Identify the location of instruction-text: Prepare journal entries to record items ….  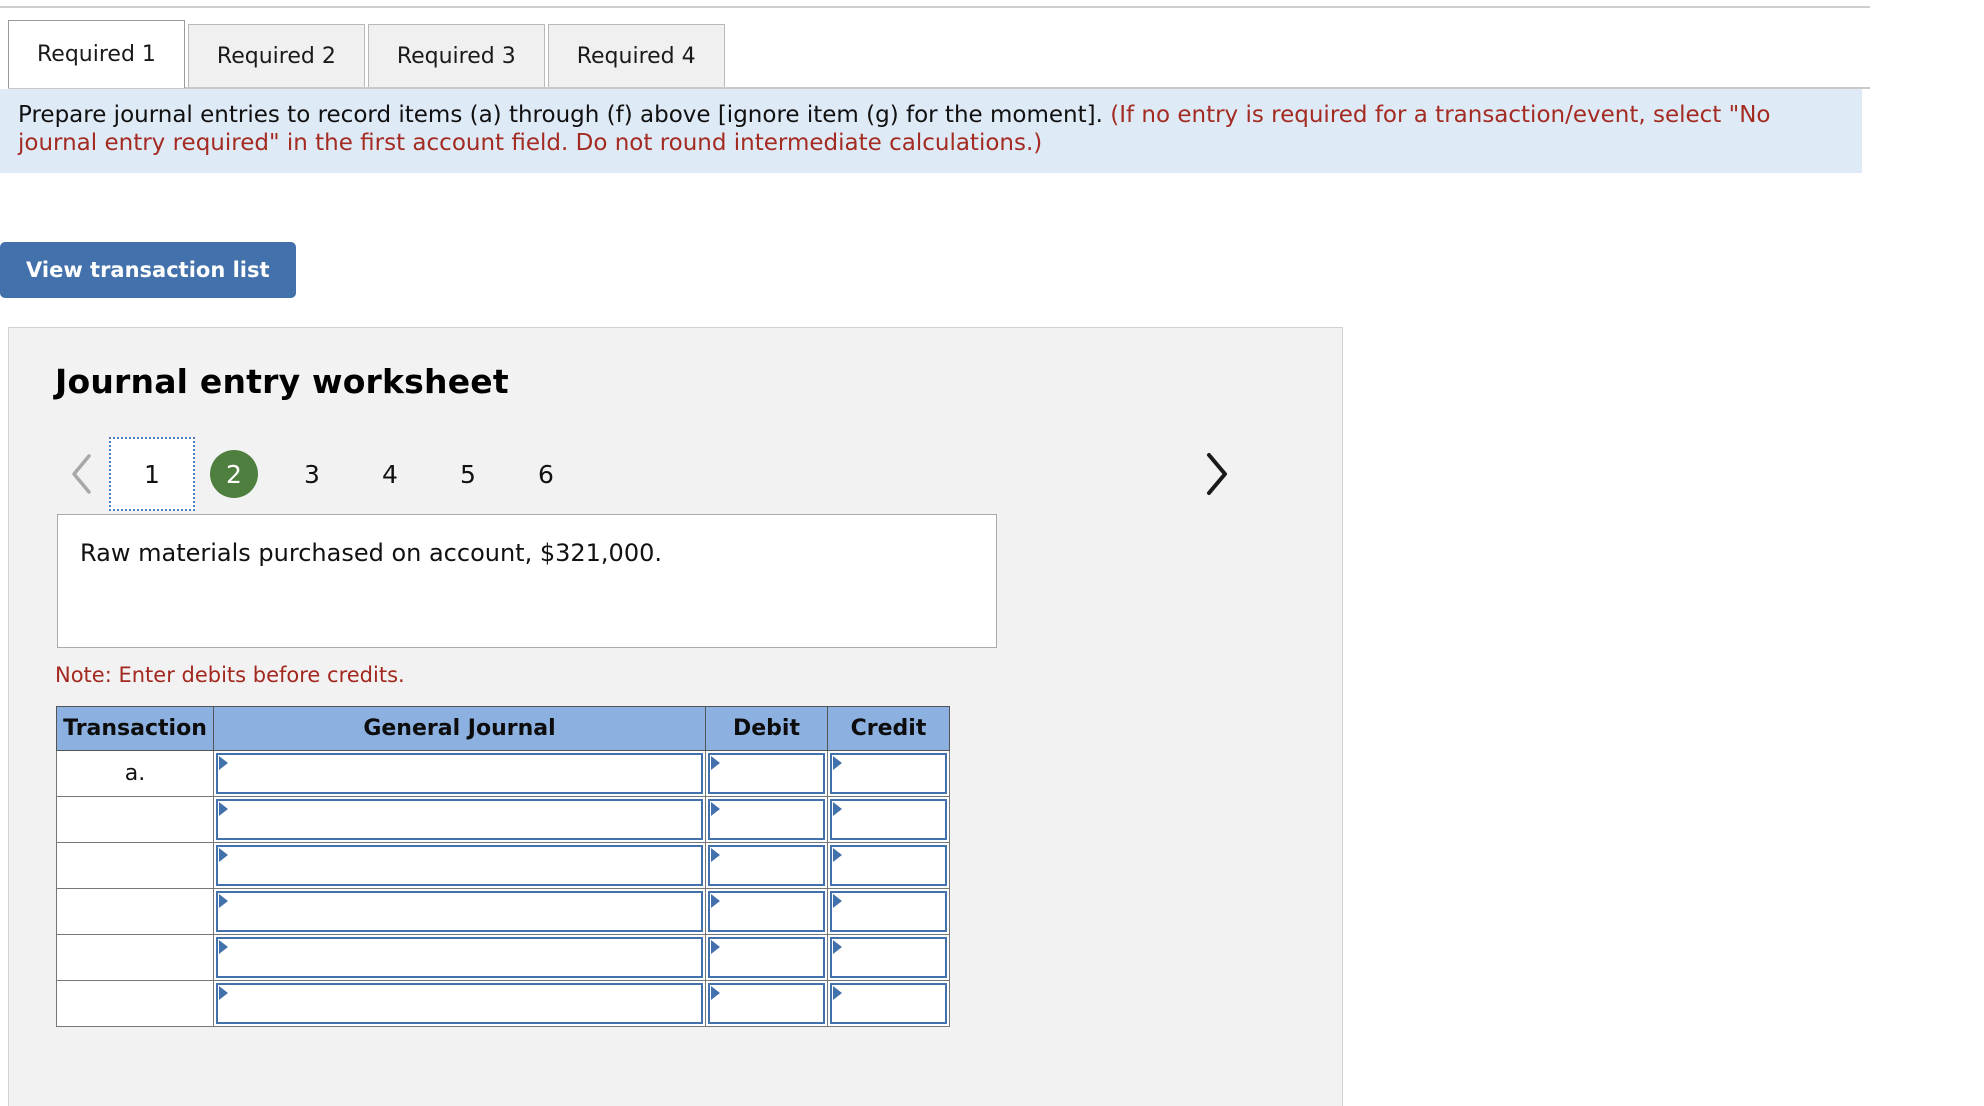
(560, 115).